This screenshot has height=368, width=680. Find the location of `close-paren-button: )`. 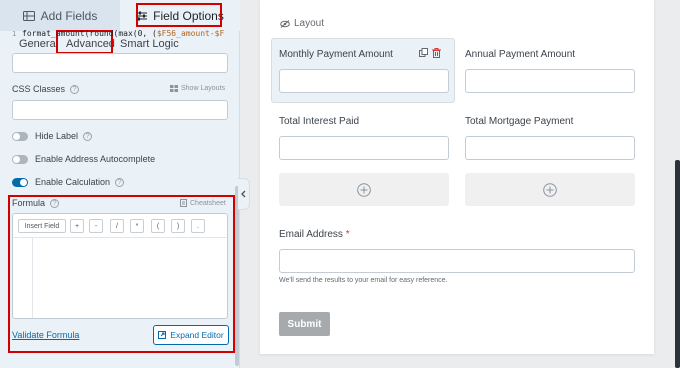

close-paren-button: ) is located at coordinates (178, 226).